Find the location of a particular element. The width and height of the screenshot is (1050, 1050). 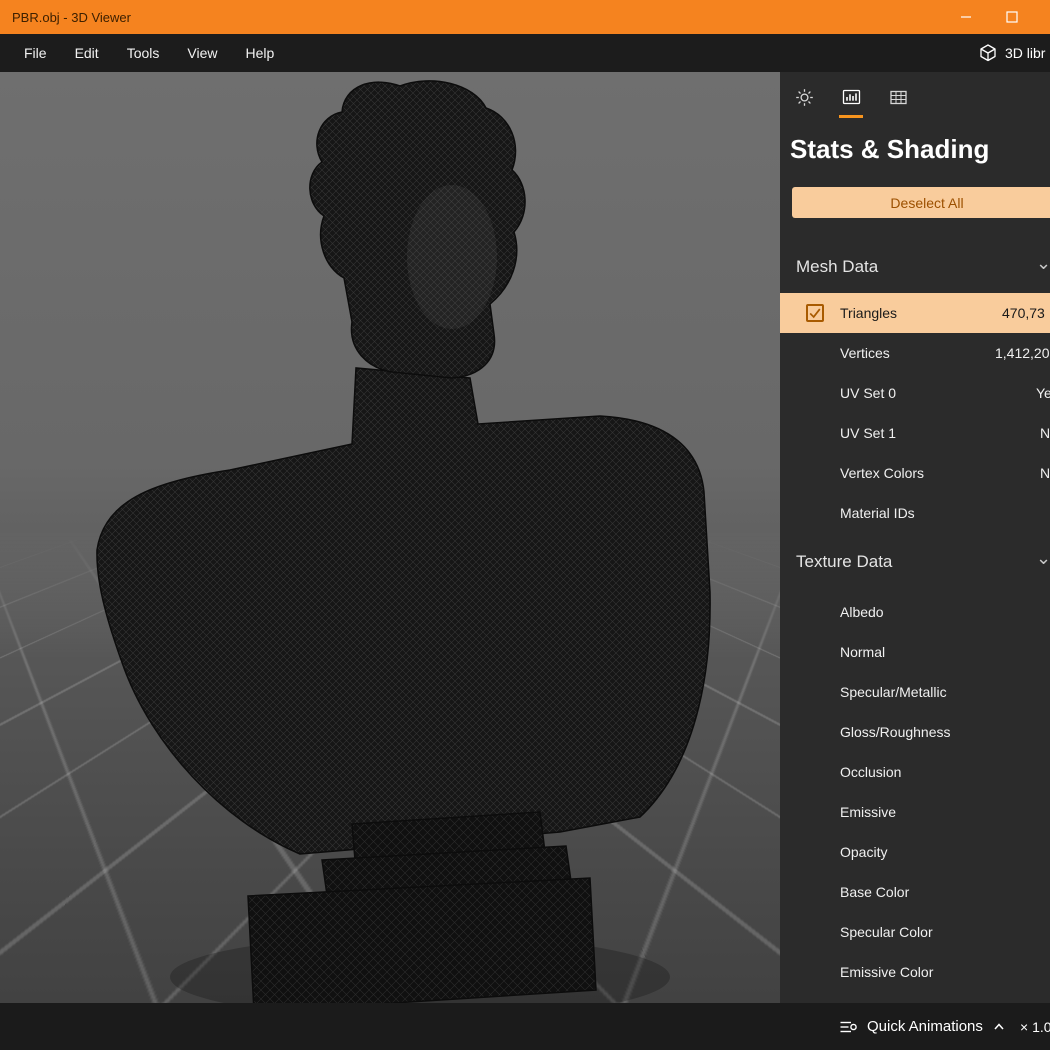

playback-speed-label: × 1.0 is located at coordinates (1035, 1026).